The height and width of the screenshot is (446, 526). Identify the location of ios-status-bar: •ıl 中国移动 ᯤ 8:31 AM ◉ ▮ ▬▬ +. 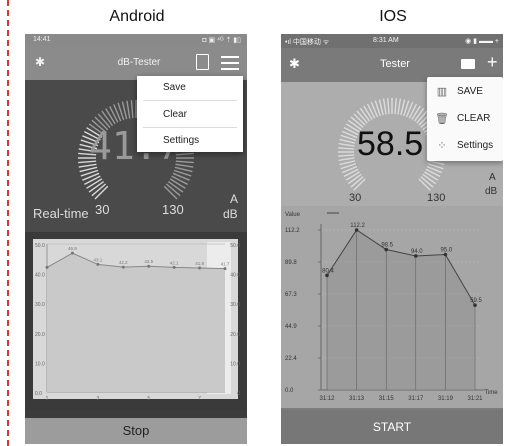
(392, 41).